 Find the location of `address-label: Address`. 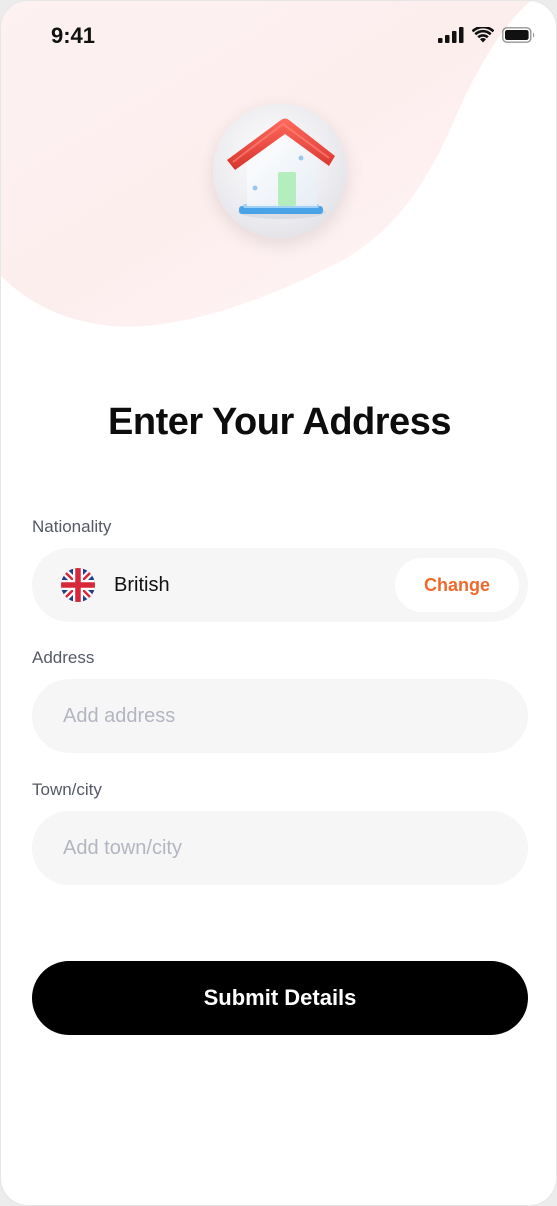

address-label: Address is located at coordinates (63, 657).